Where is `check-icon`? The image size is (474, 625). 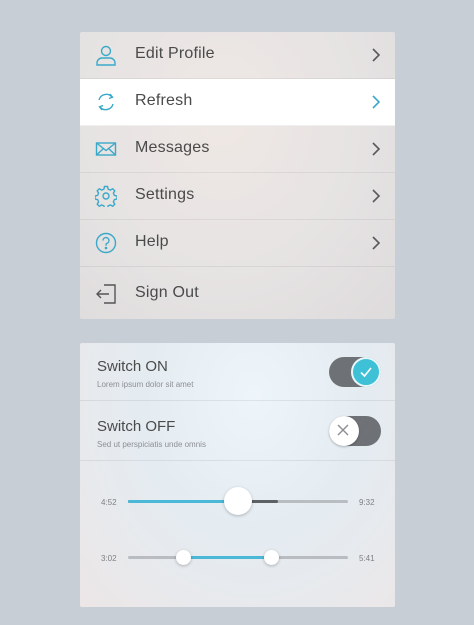
check-icon is located at coordinates (366, 372).